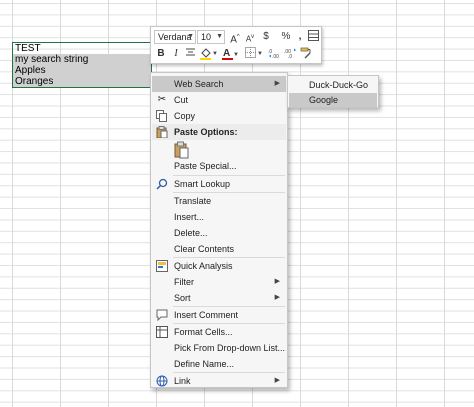 The image size is (474, 407). What do you see at coordinates (219, 100) in the screenshot?
I see `menu-item-cut: ✂ Cut` at bounding box center [219, 100].